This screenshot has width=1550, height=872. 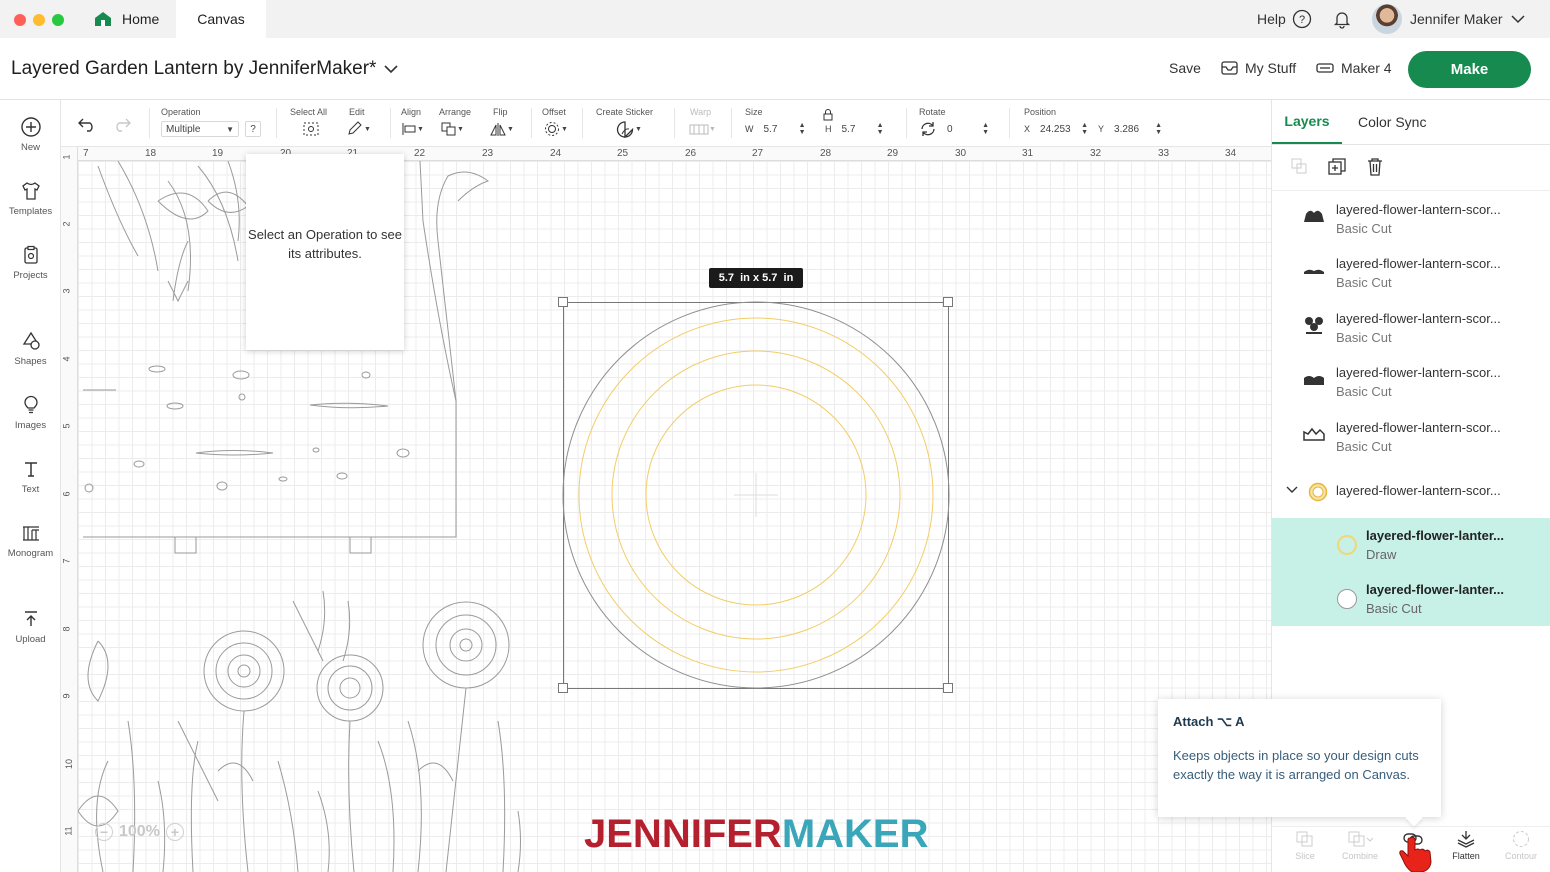 What do you see at coordinates (1364, 282) in the screenshot?
I see `layer-operation: Basic Cut` at bounding box center [1364, 282].